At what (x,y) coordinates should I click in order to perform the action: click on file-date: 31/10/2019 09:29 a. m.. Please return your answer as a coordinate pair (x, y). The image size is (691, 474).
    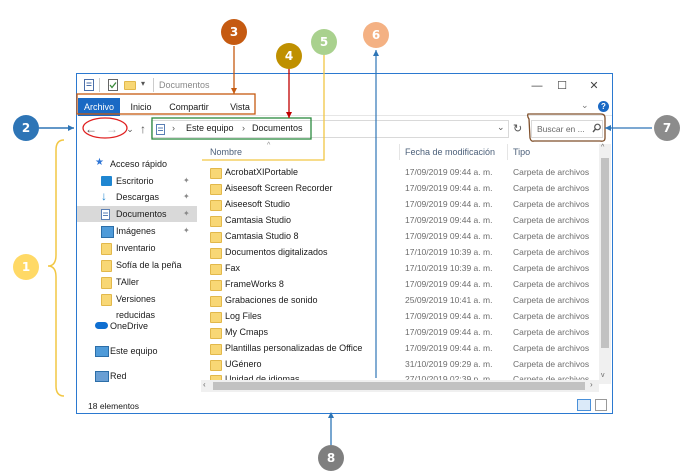
    Looking at the image, I should click on (449, 364).